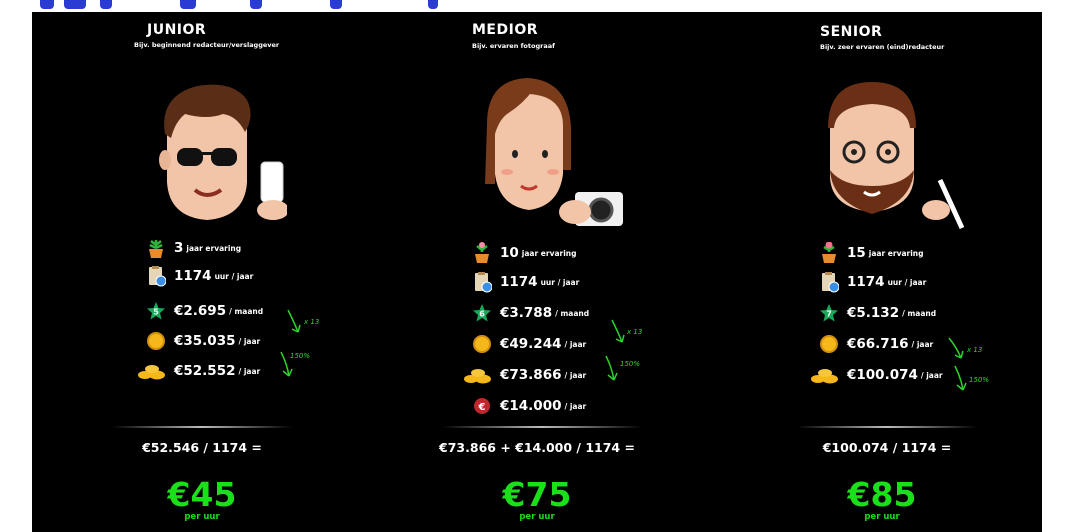  I want to click on star-badge-icon: 7, so click(829, 313).